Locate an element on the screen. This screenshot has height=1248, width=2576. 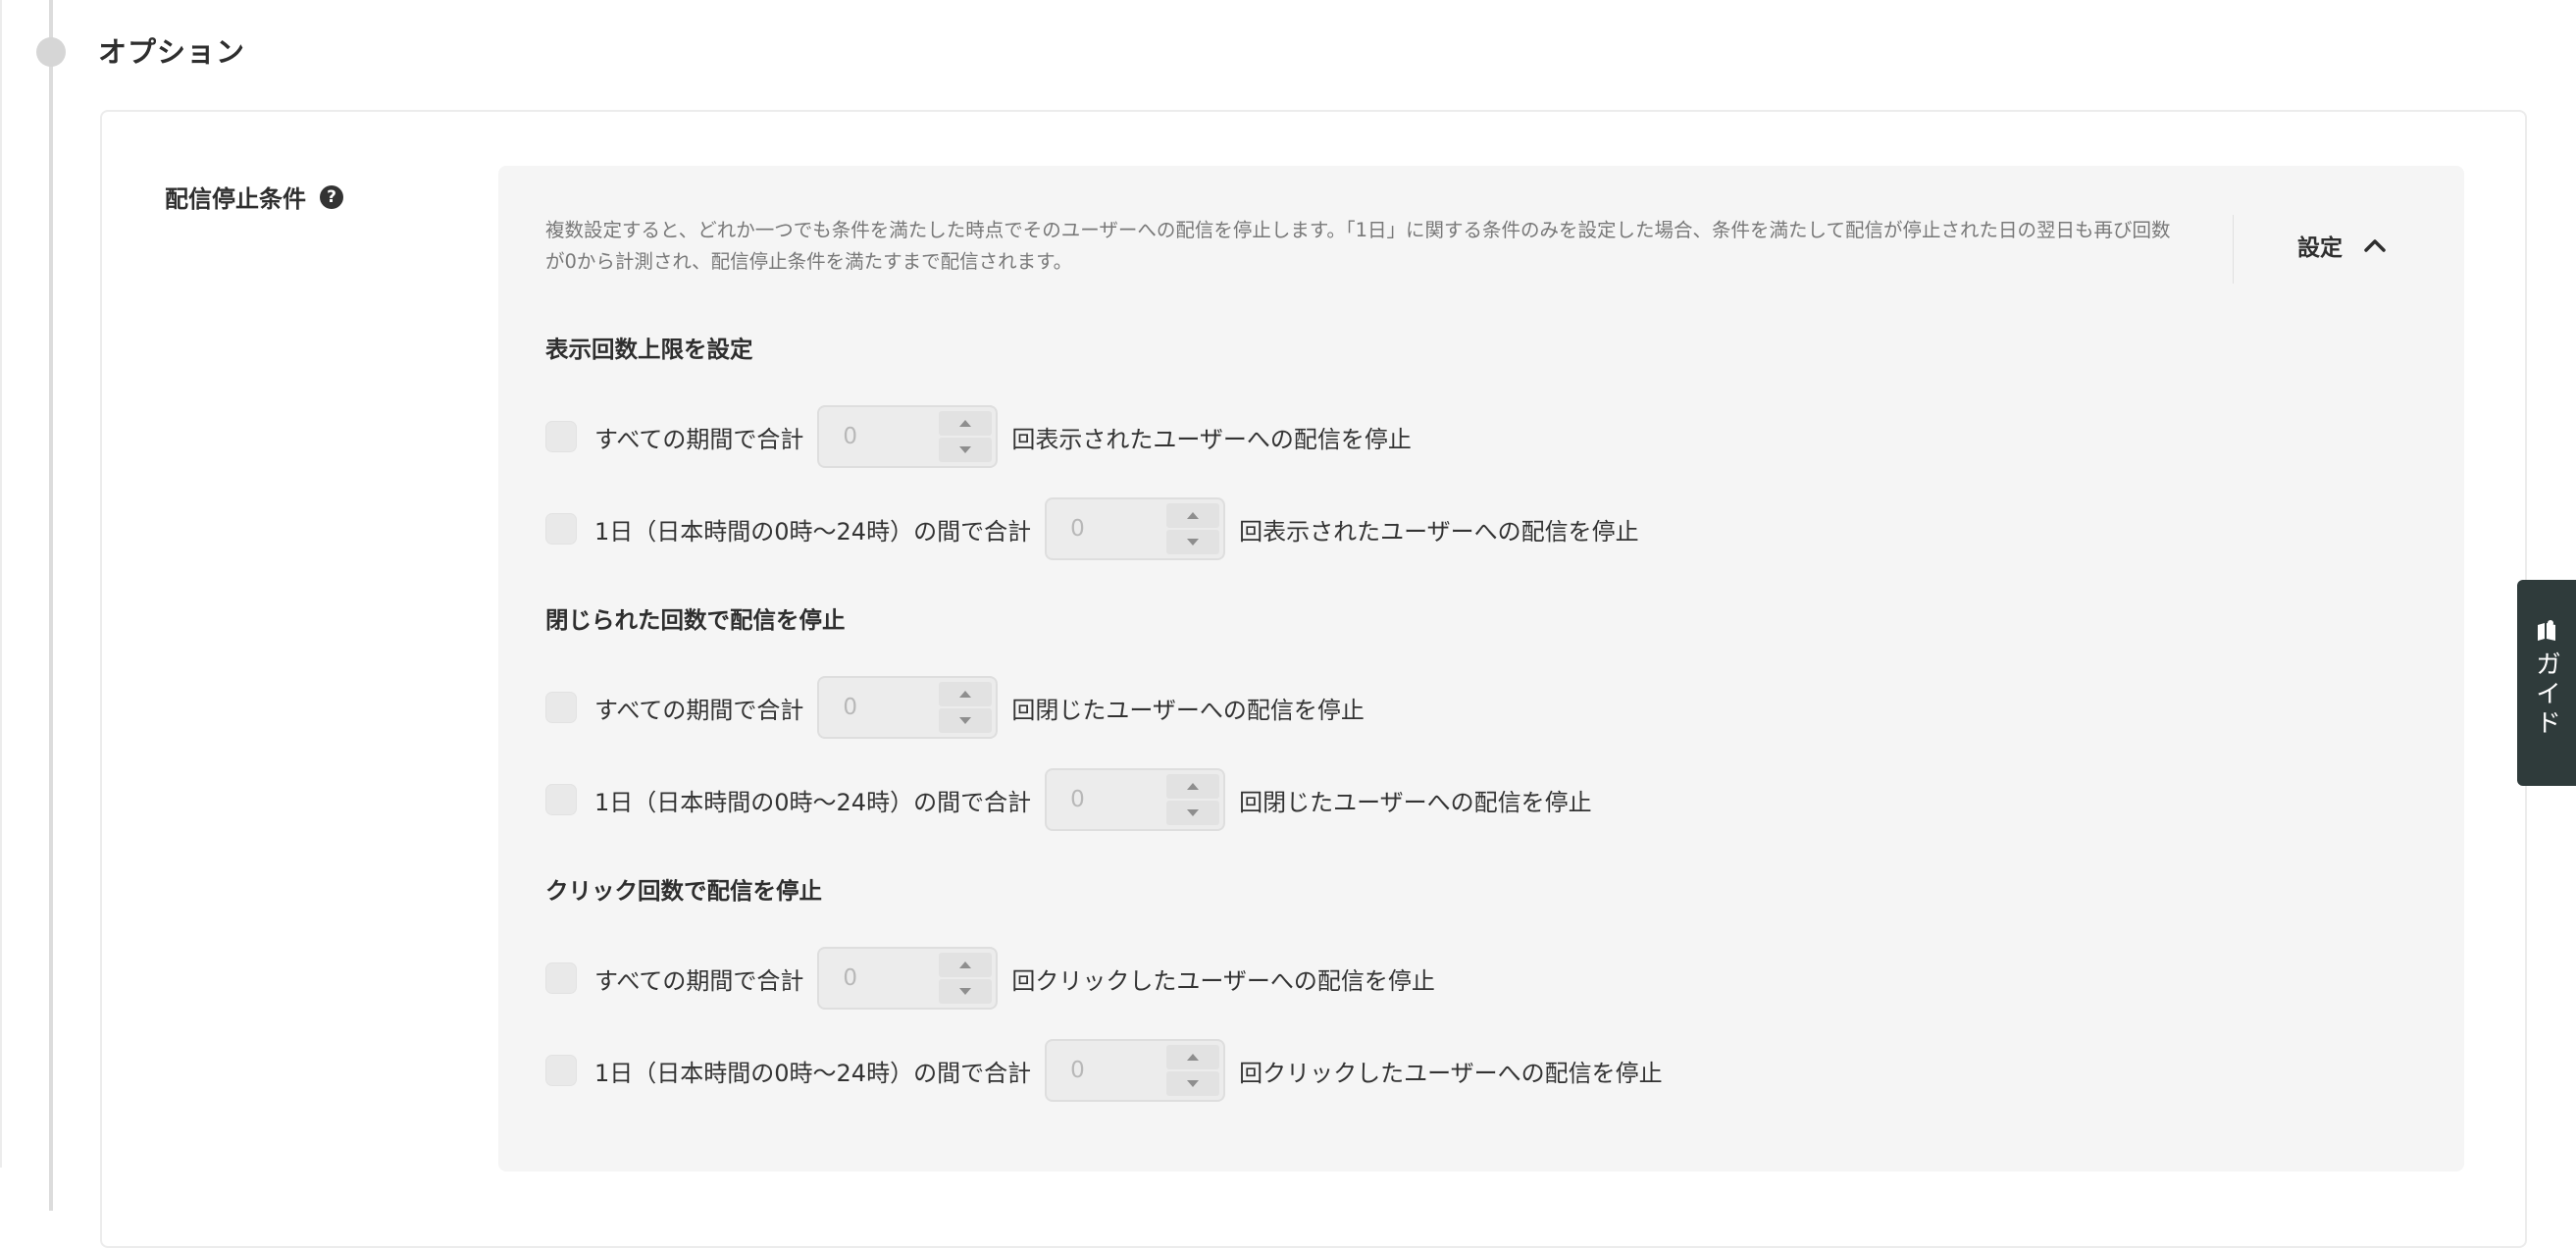
condition-row: すべての期間で合計 0 回表示されたユーザーへの配信を停止 is located at coordinates (978, 436).